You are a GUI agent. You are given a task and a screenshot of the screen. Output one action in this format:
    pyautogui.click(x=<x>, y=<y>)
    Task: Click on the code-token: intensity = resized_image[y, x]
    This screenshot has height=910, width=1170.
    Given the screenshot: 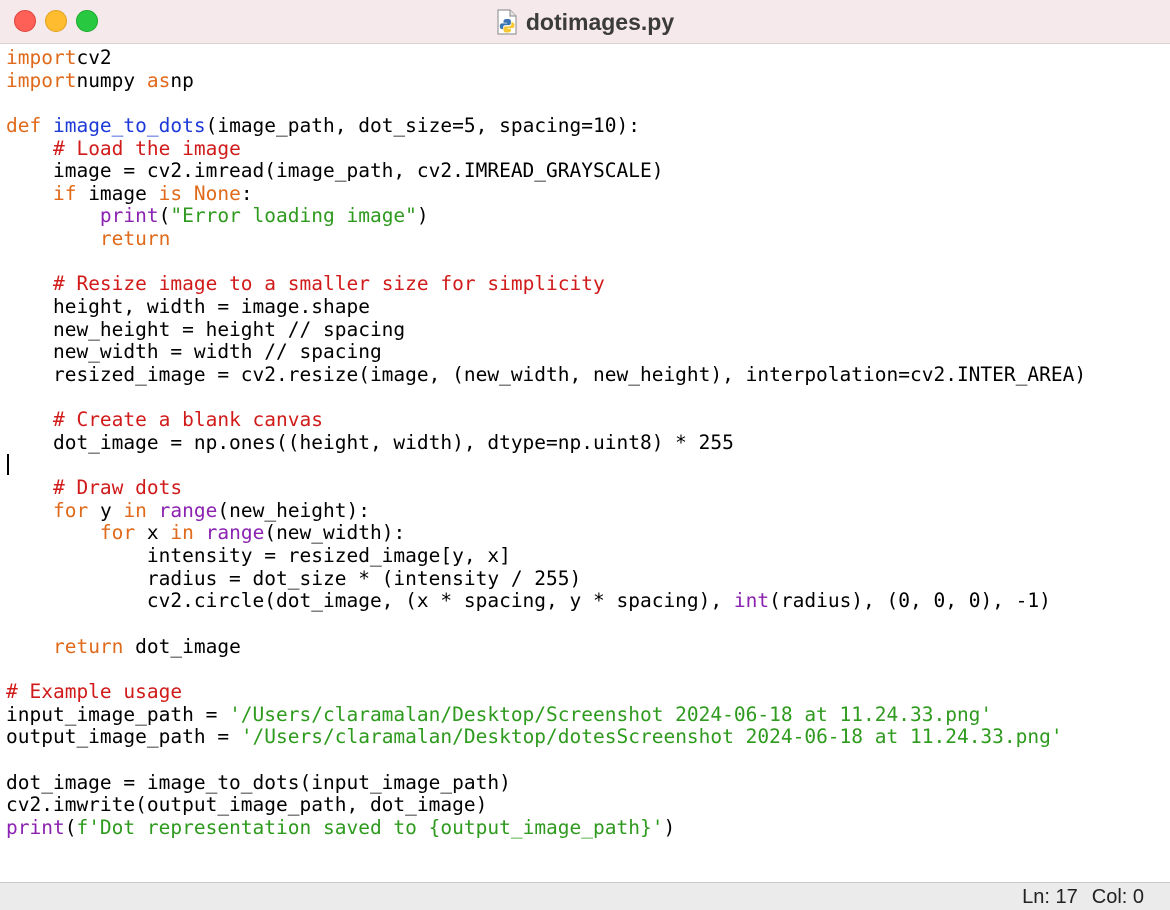 What is the action you would take?
    pyautogui.click(x=258, y=556)
    